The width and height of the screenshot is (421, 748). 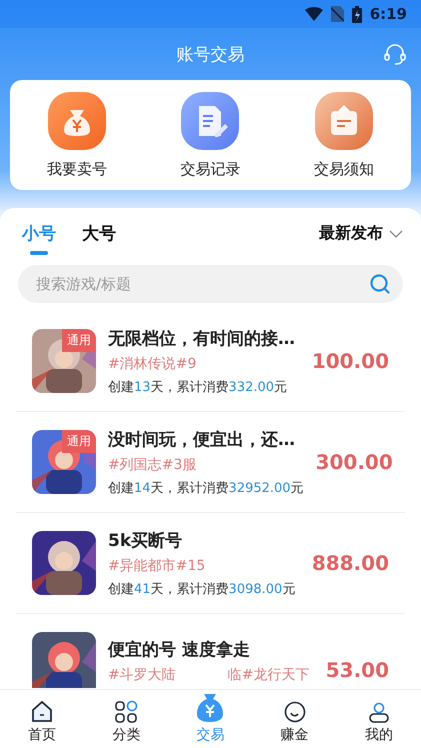 I want to click on search-icon, so click(x=380, y=284).